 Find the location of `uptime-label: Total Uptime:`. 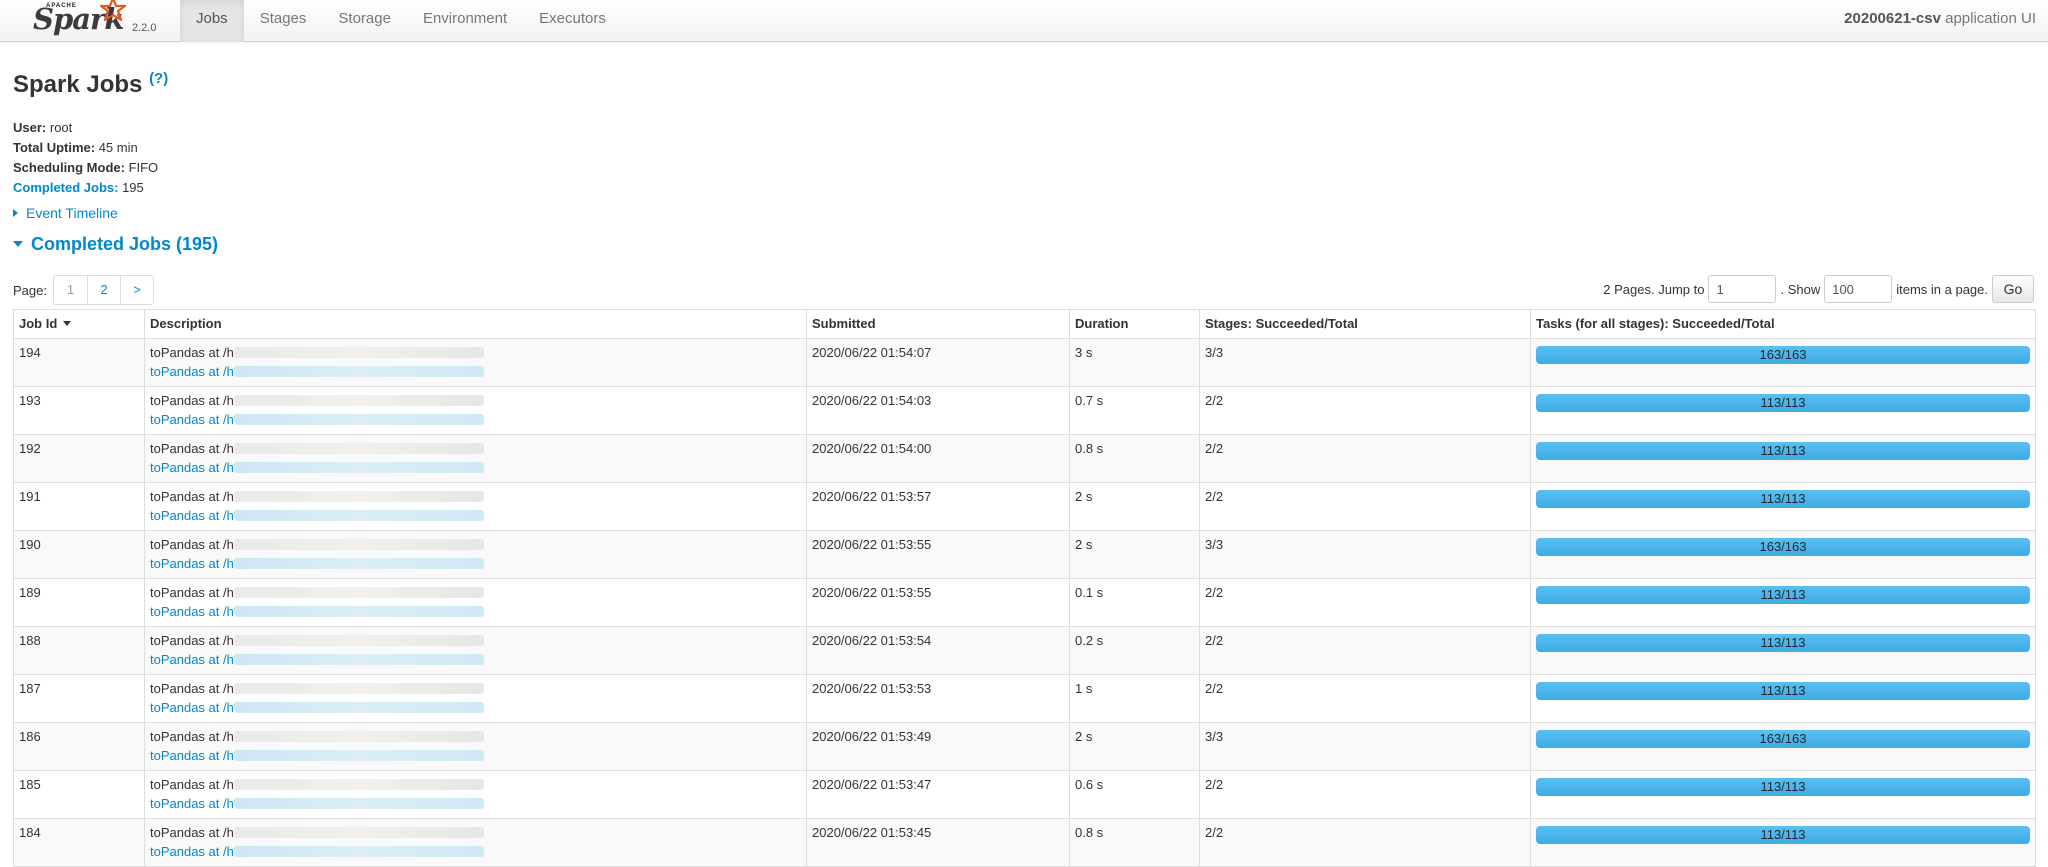

uptime-label: Total Uptime: is located at coordinates (54, 147).